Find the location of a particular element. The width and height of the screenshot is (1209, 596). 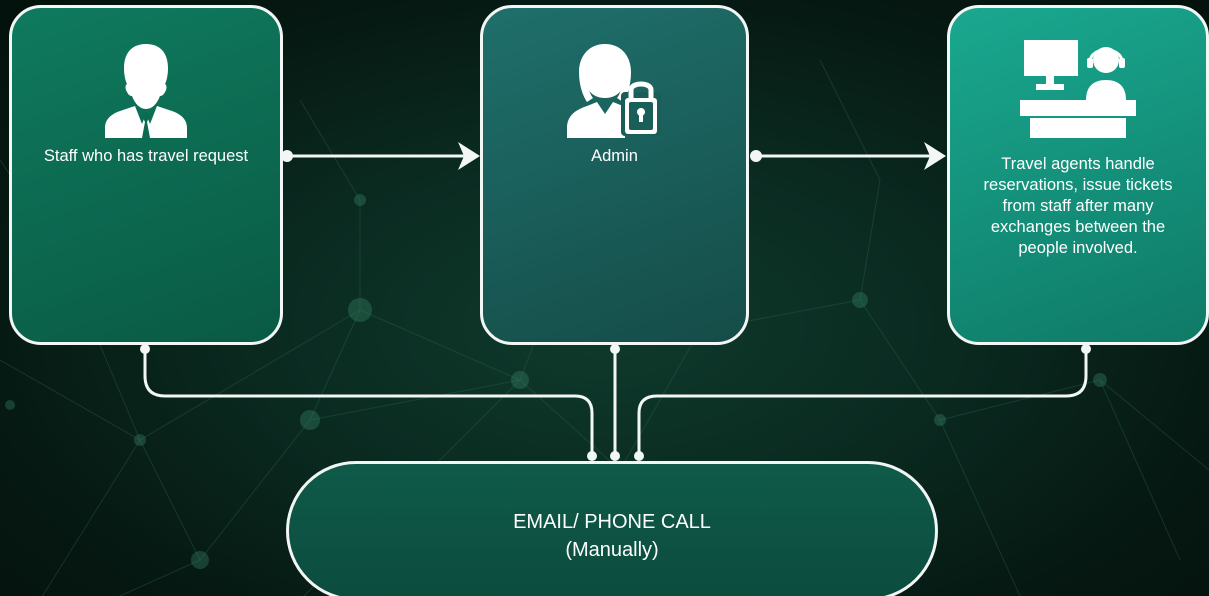

channel-title: EMAIL/ PHONE CALL is located at coordinates (612, 522).